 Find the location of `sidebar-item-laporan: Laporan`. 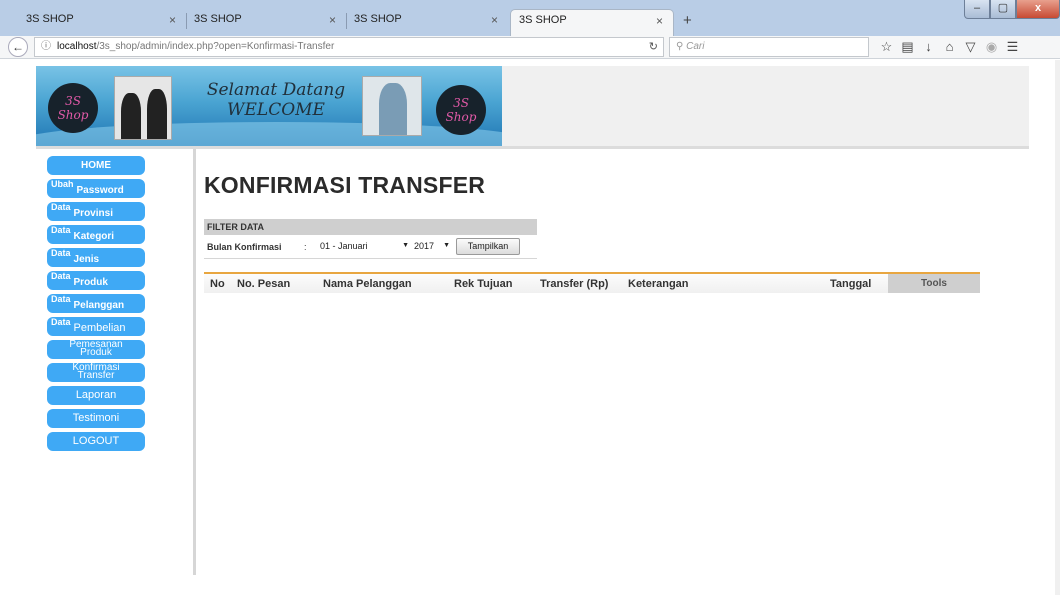

sidebar-item-laporan: Laporan is located at coordinates (96, 395).